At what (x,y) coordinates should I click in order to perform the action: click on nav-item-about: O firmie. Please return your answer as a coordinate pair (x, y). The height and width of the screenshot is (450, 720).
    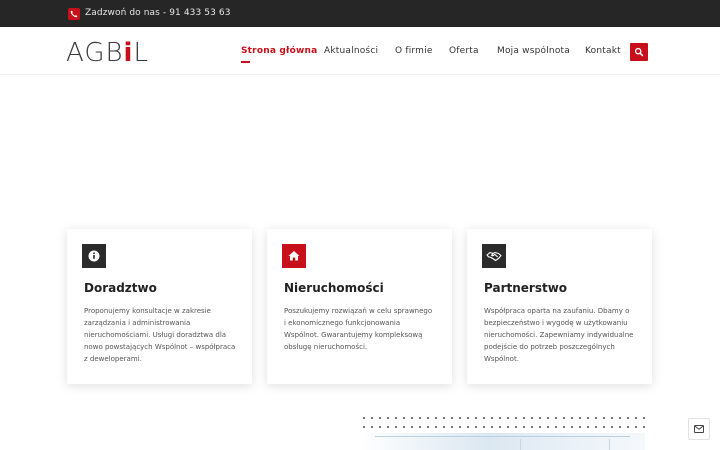
    Looking at the image, I should click on (414, 51).